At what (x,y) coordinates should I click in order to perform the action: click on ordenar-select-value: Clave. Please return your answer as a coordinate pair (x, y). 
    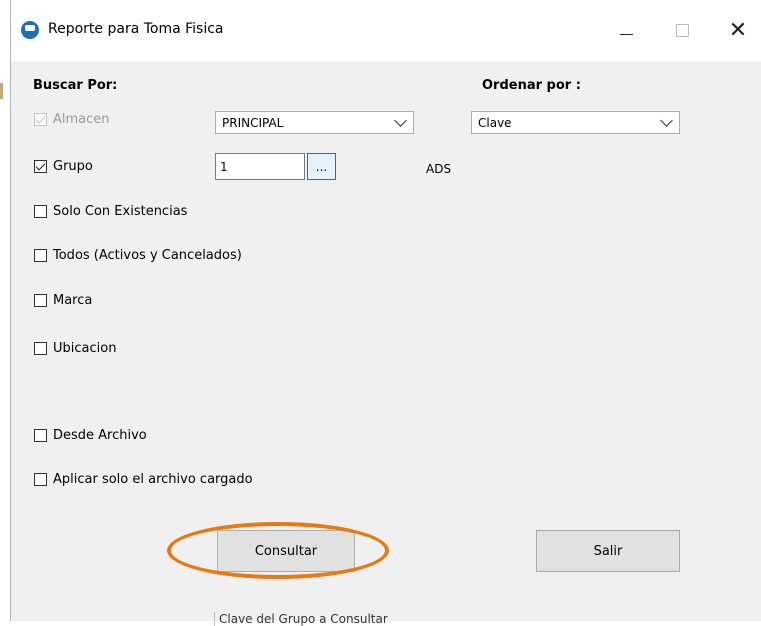
    Looking at the image, I should click on (495, 122).